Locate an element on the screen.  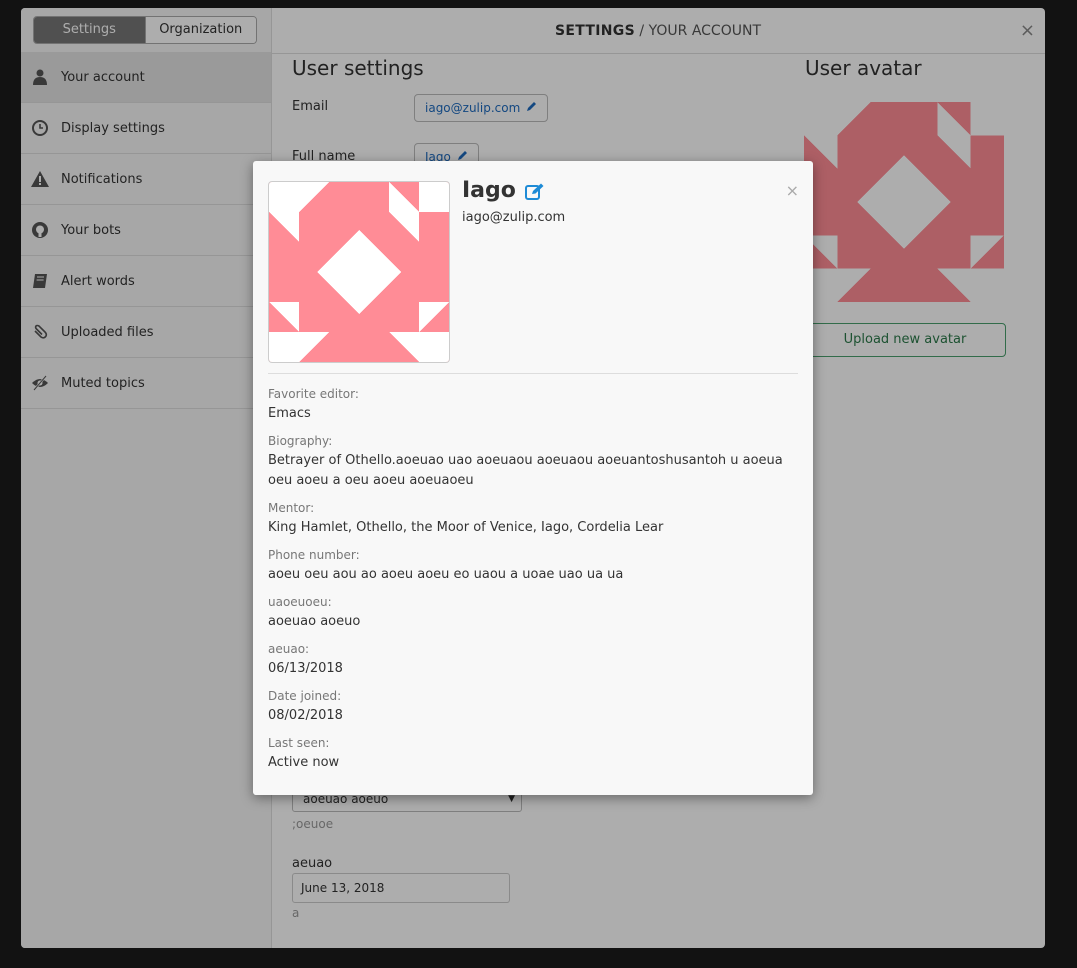
field-value: Emacs is located at coordinates (289, 413).